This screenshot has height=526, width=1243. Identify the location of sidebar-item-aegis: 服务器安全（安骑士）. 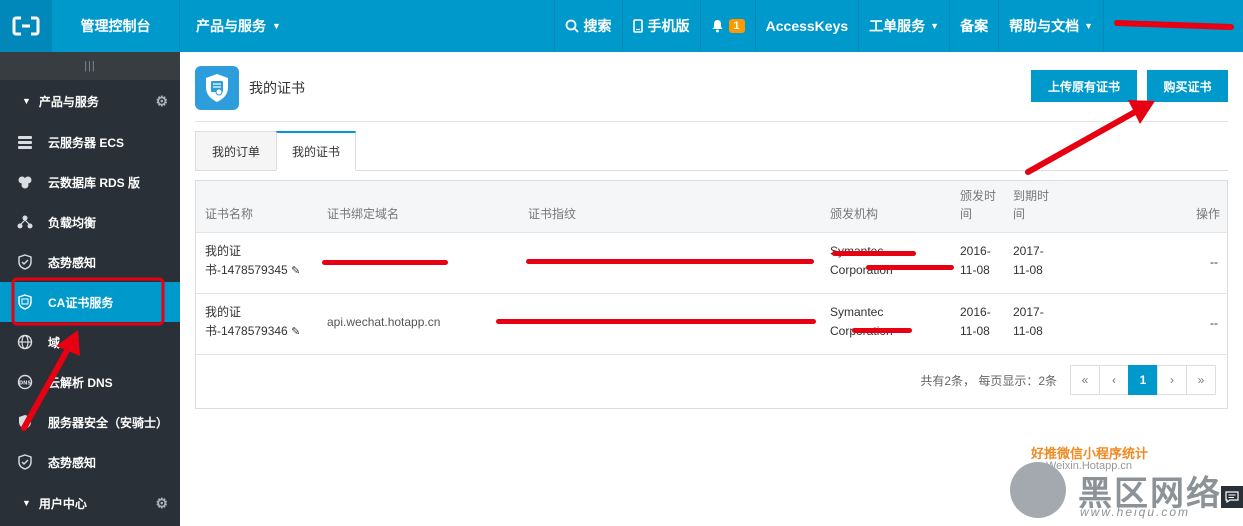
(90, 422).